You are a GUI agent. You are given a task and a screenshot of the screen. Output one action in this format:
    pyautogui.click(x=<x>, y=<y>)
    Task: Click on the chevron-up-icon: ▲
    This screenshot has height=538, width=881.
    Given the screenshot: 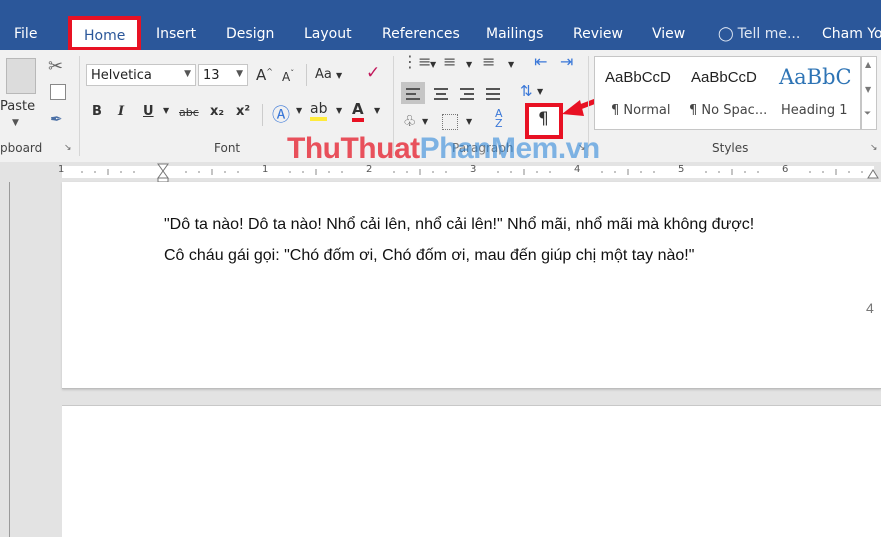 What is the action you would take?
    pyautogui.click(x=868, y=64)
    